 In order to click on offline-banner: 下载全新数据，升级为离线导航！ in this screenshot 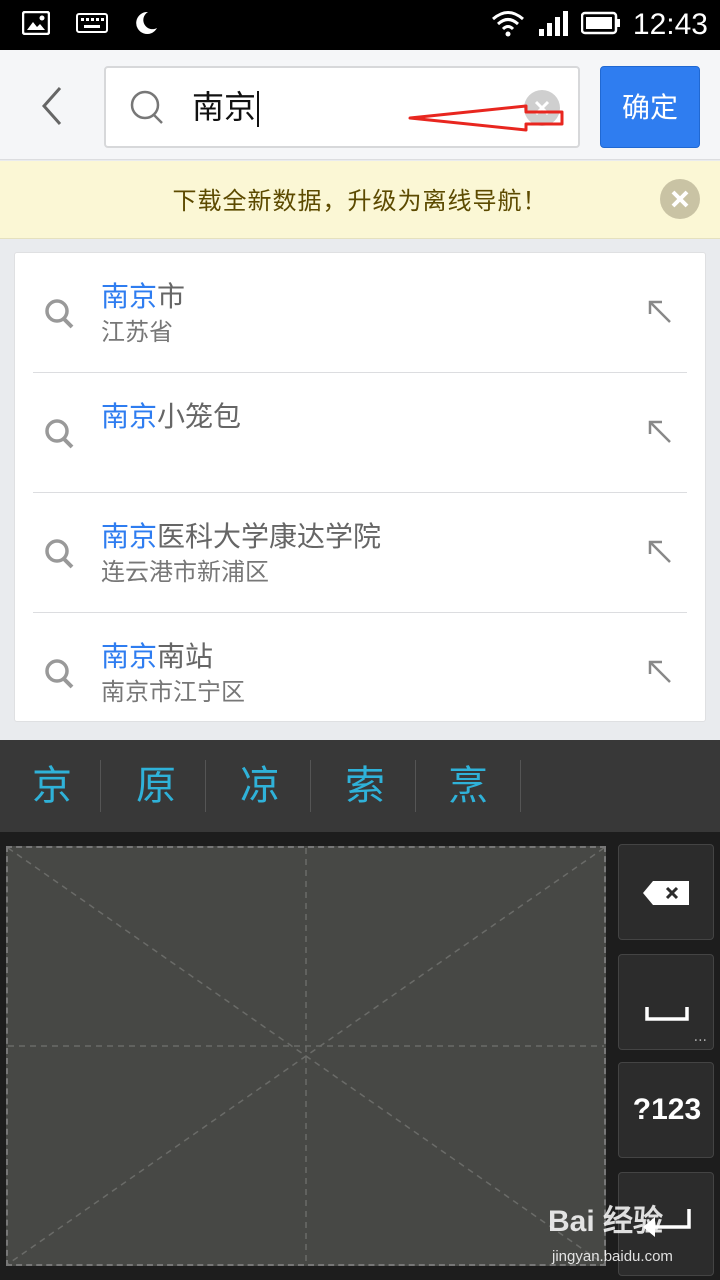, I will do `click(360, 200)`.